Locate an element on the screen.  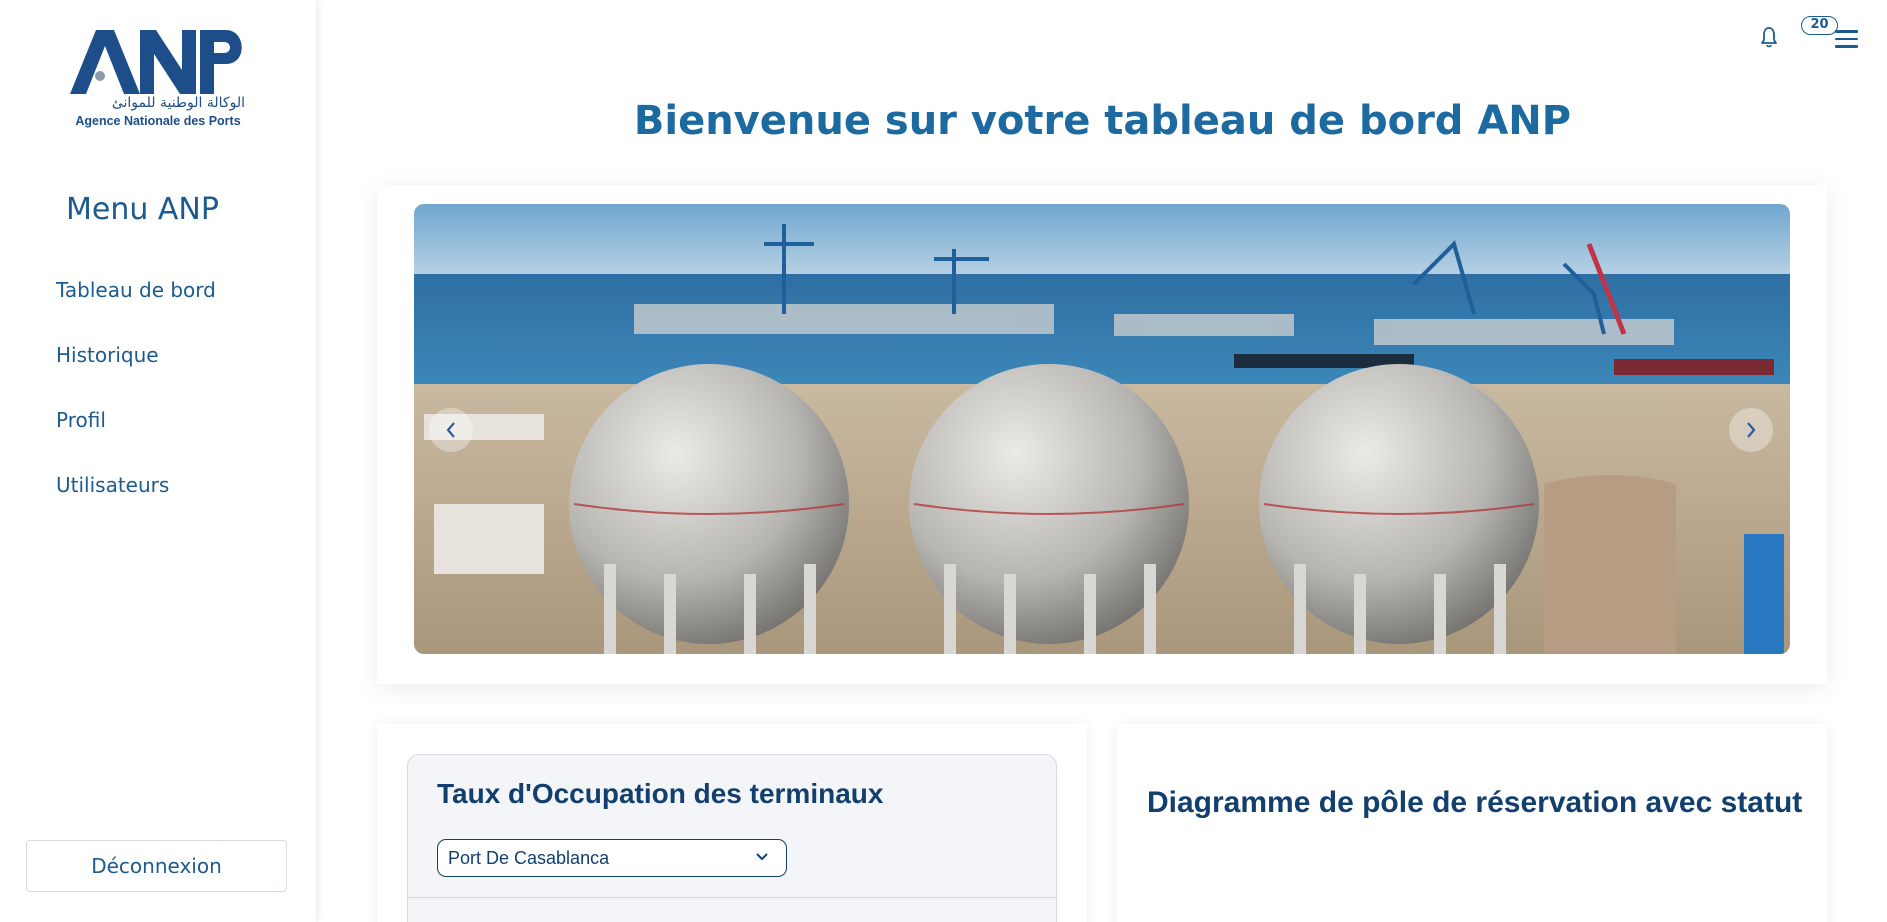
carousel-prev-button is located at coordinates (451, 430).